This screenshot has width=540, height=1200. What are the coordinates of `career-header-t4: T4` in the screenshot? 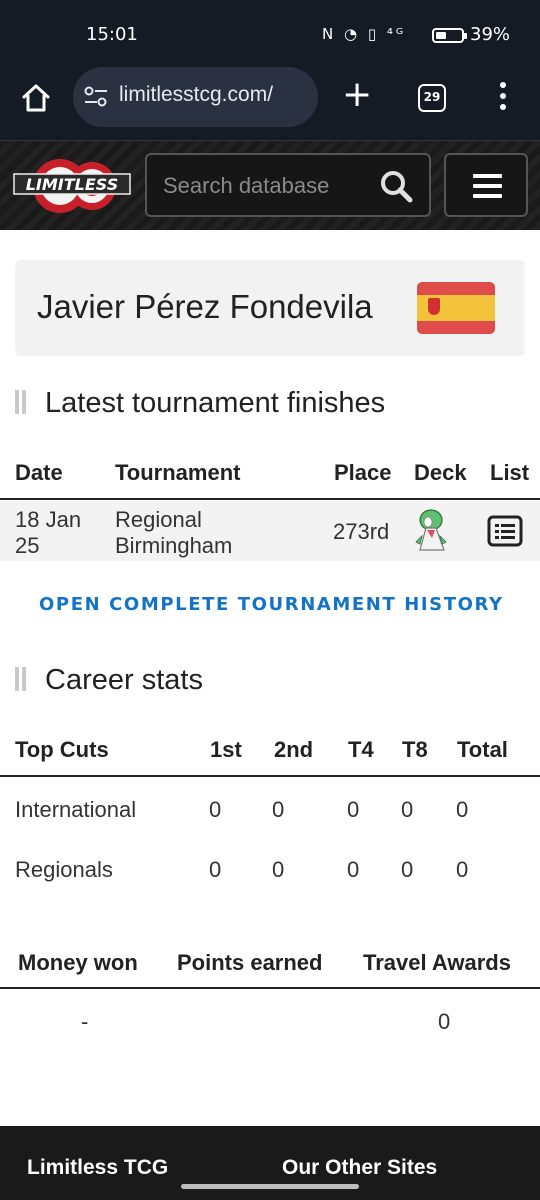 It's located at (361, 749).